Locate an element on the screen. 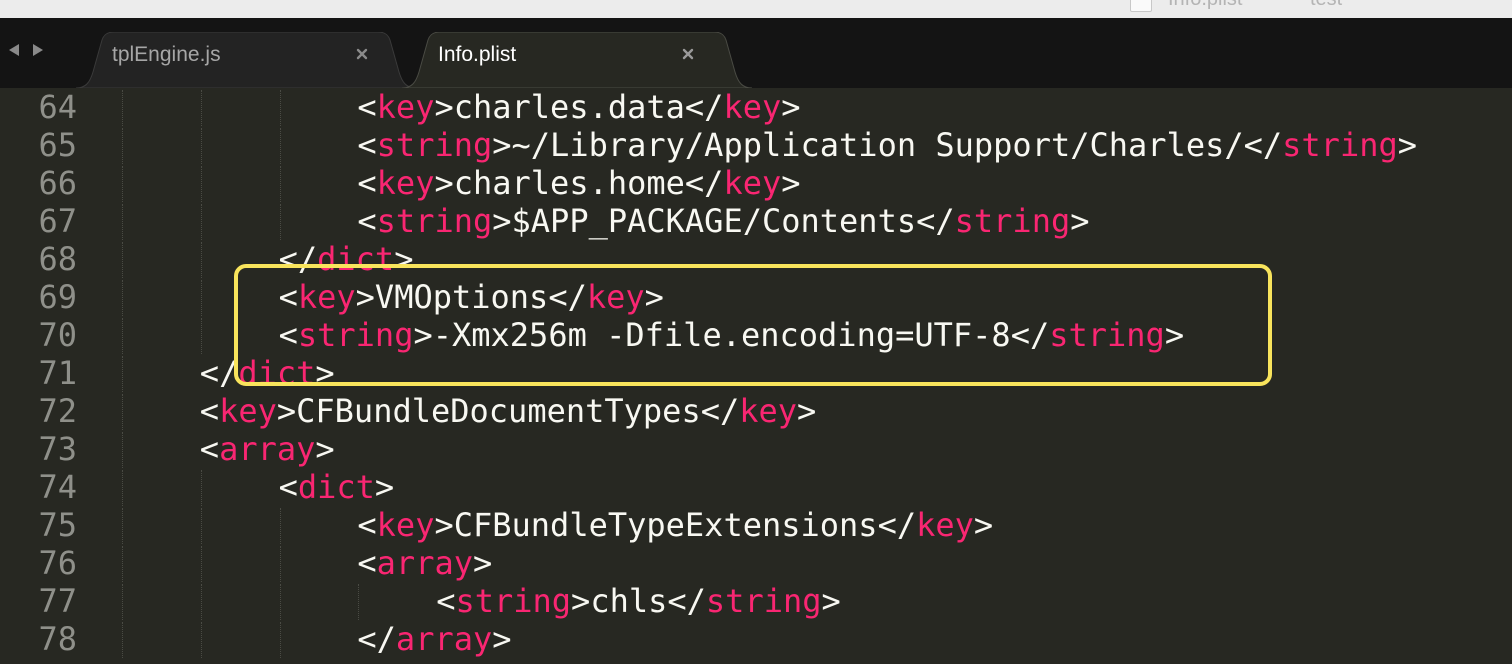 This screenshot has width=1512, height=664. line-number: 74 is located at coordinates (57, 487).